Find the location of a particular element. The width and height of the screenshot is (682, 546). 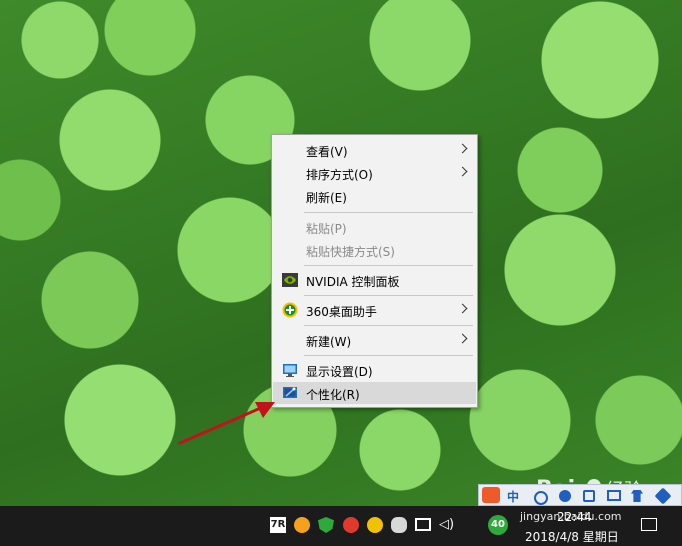

ime-voice-icon is located at coordinates (589, 496).